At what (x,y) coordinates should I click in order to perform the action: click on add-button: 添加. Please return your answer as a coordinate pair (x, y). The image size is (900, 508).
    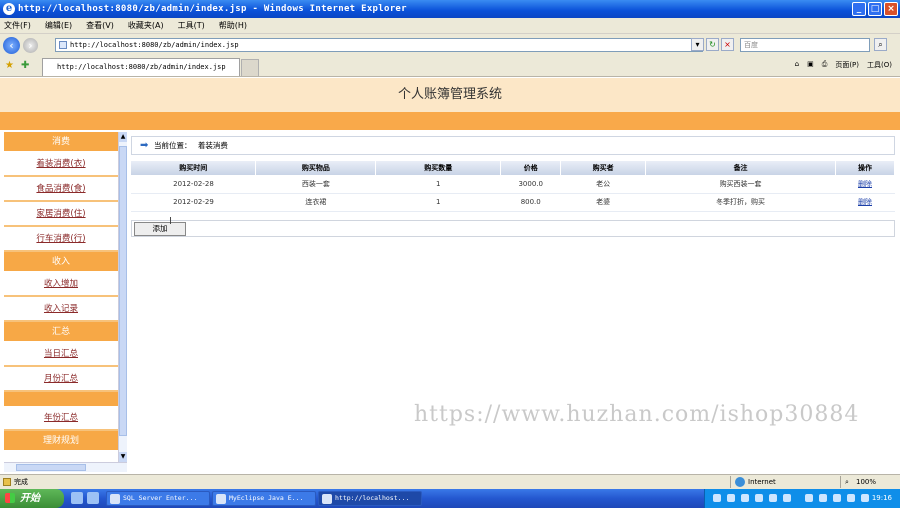
    Looking at the image, I should click on (160, 229).